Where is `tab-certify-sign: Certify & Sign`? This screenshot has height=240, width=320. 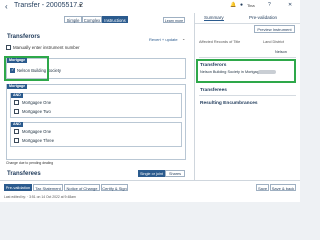 tab-certify-sign: Certify & Sign is located at coordinates (114, 187).